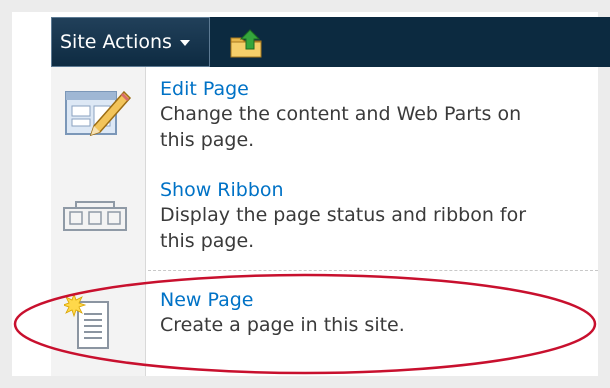 The width and height of the screenshot is (610, 388). I want to click on folder-up-arrow-icon, so click(247, 43).